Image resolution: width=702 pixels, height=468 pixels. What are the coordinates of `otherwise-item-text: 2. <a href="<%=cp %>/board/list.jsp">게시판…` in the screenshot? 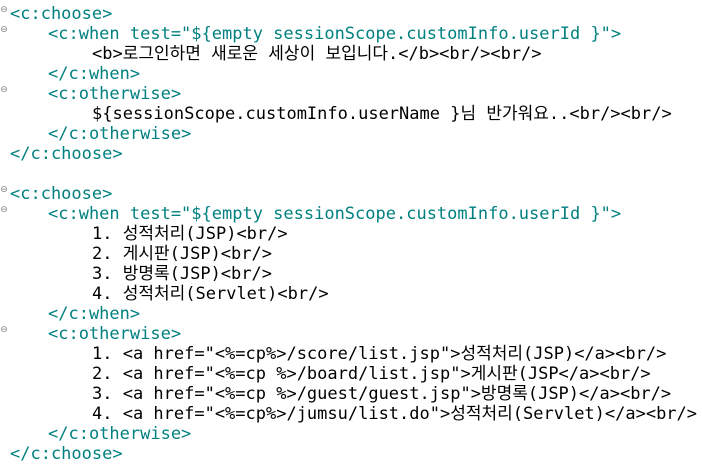 It's located at (371, 374).